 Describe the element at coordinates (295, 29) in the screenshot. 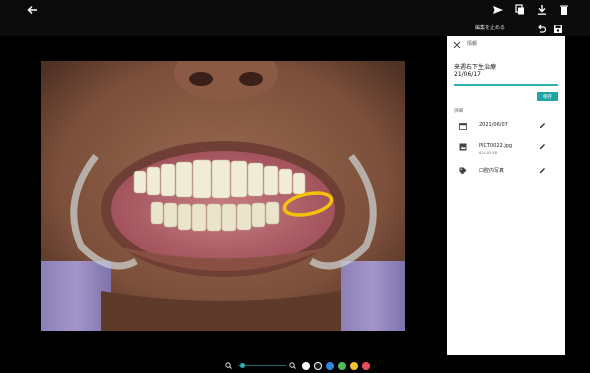

I see `edit-toolbar: 編集を止める` at that location.